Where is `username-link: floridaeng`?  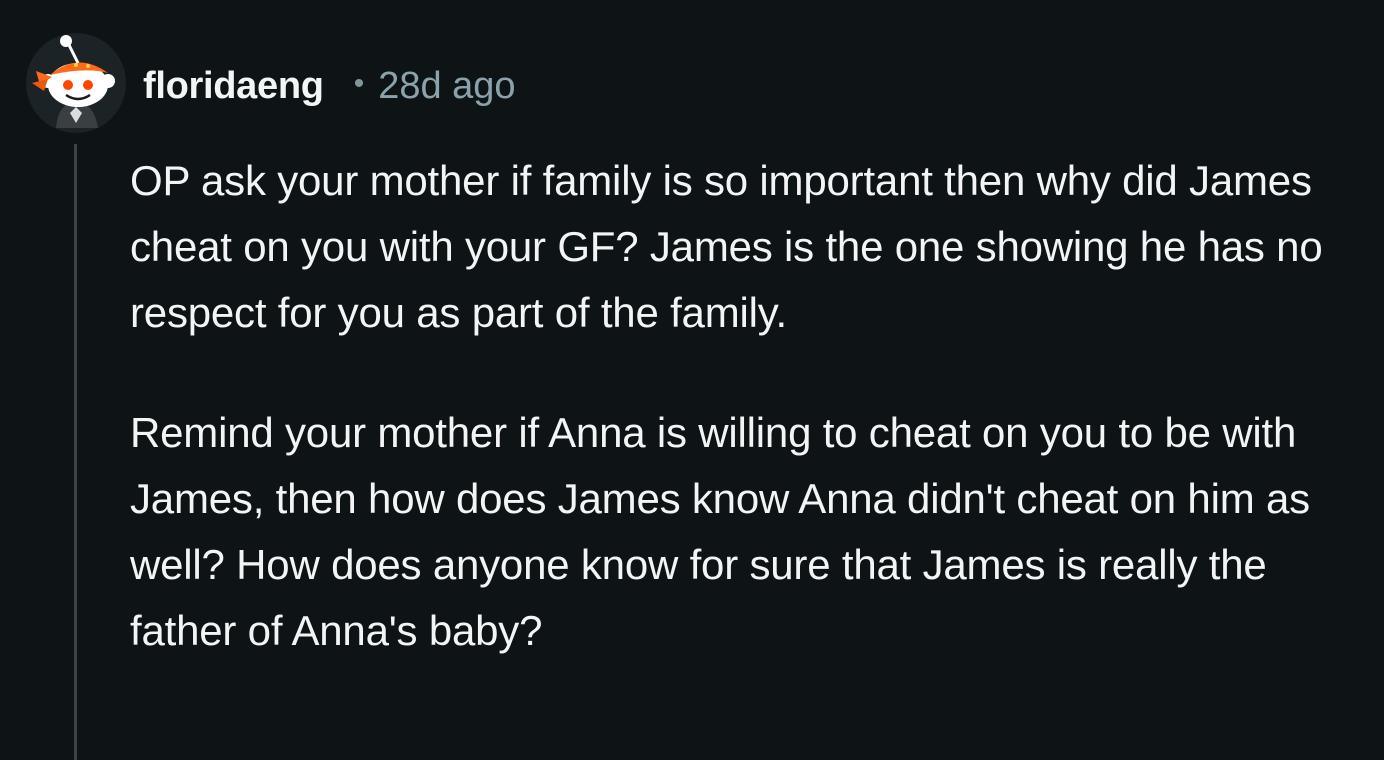 username-link: floridaeng is located at coordinates (233, 86).